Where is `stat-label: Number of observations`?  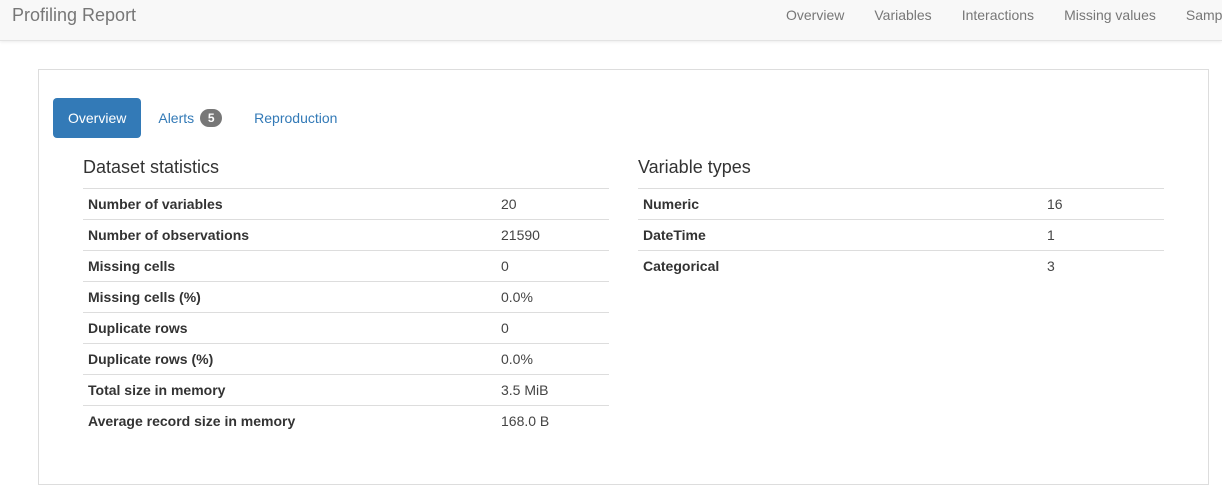
stat-label: Number of observations is located at coordinates (289, 235).